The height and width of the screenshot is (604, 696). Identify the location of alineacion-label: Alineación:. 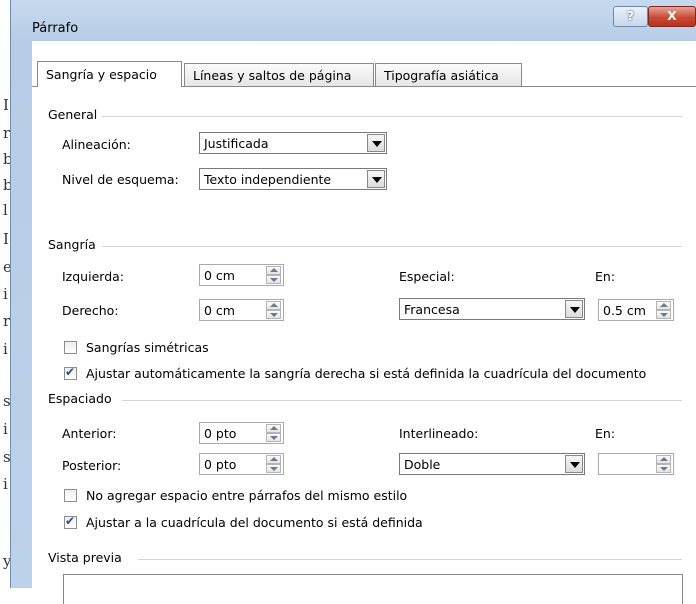
(96, 144).